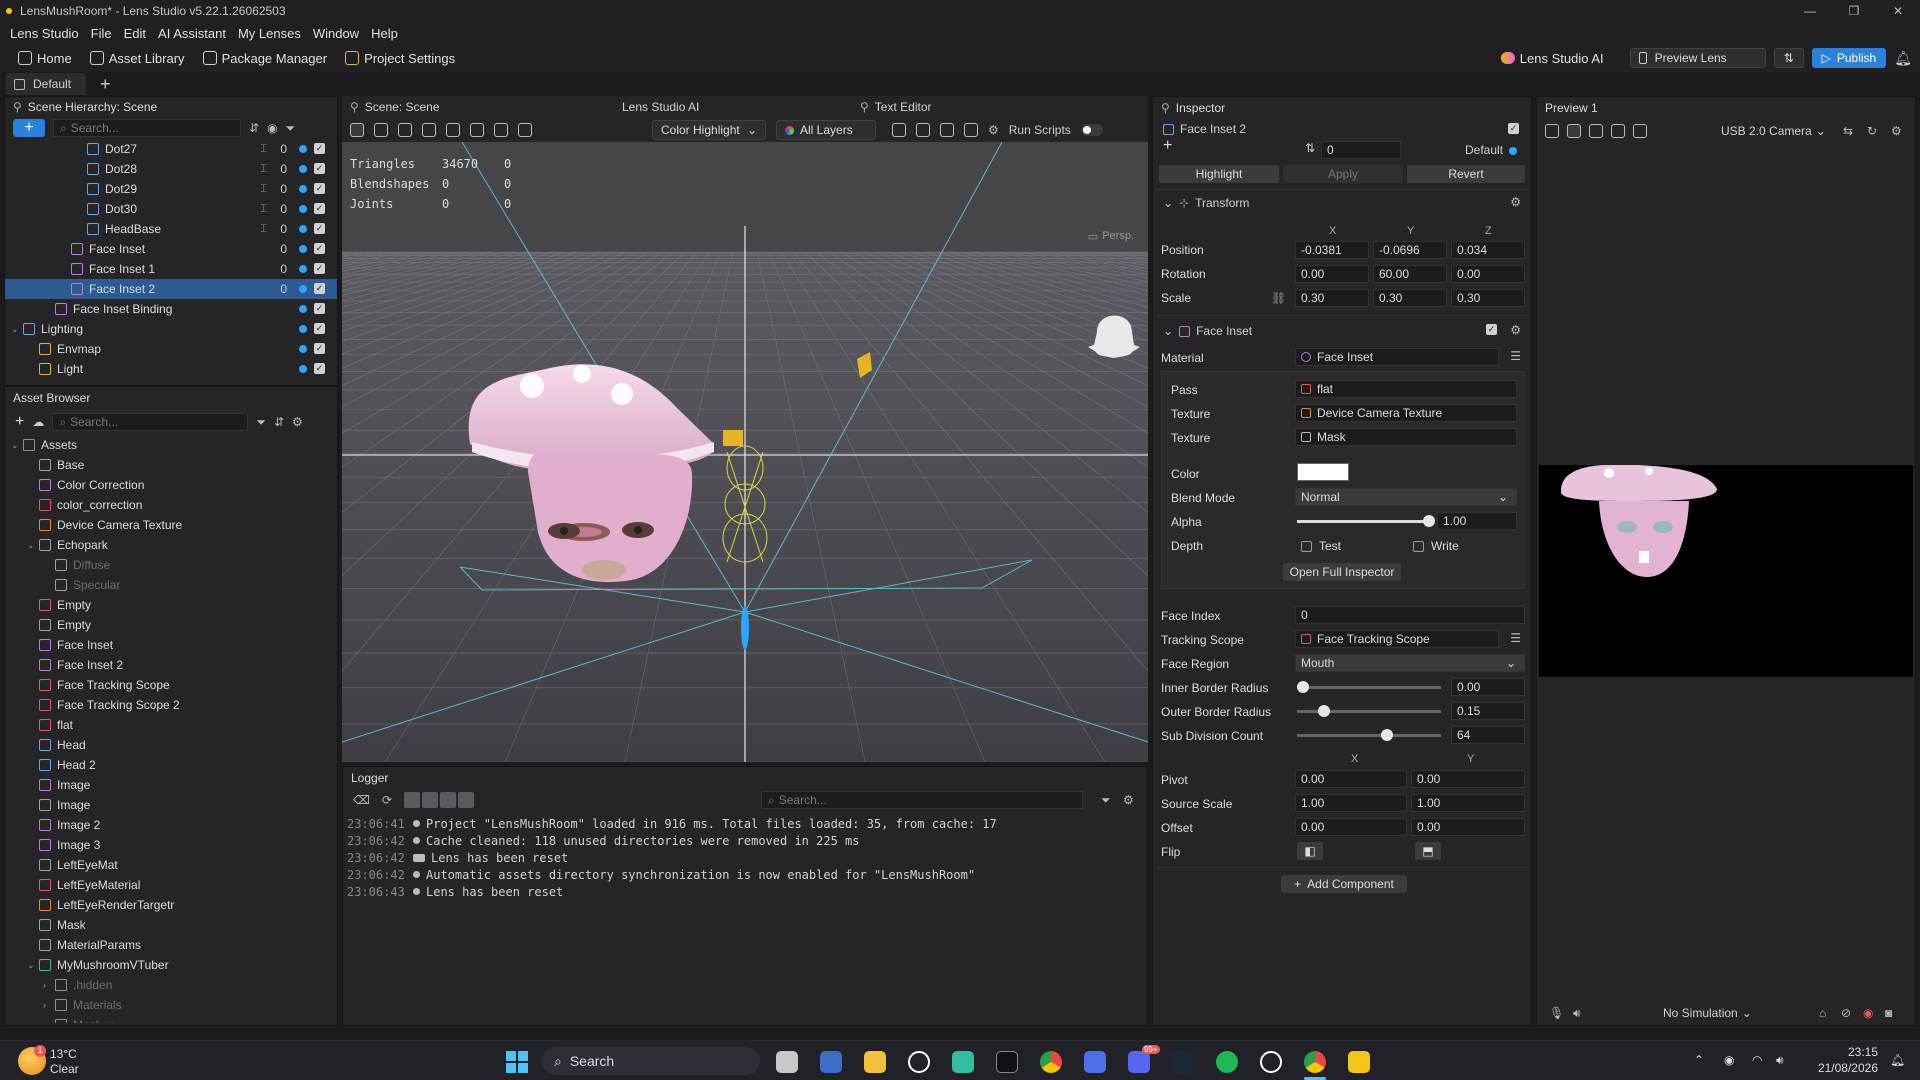  I want to click on tracking-scope-field: Face Tracking Scope, so click(1397, 639).